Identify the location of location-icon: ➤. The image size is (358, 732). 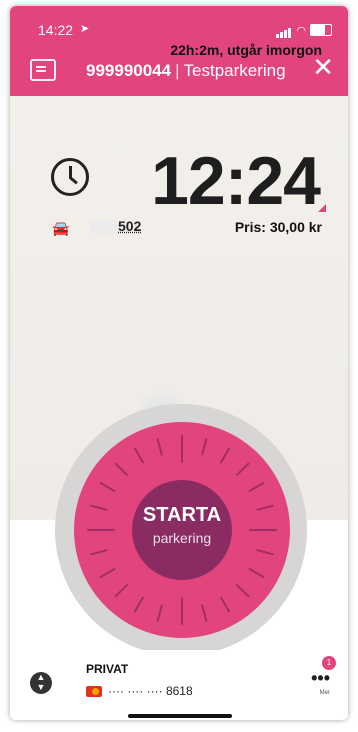
(85, 29).